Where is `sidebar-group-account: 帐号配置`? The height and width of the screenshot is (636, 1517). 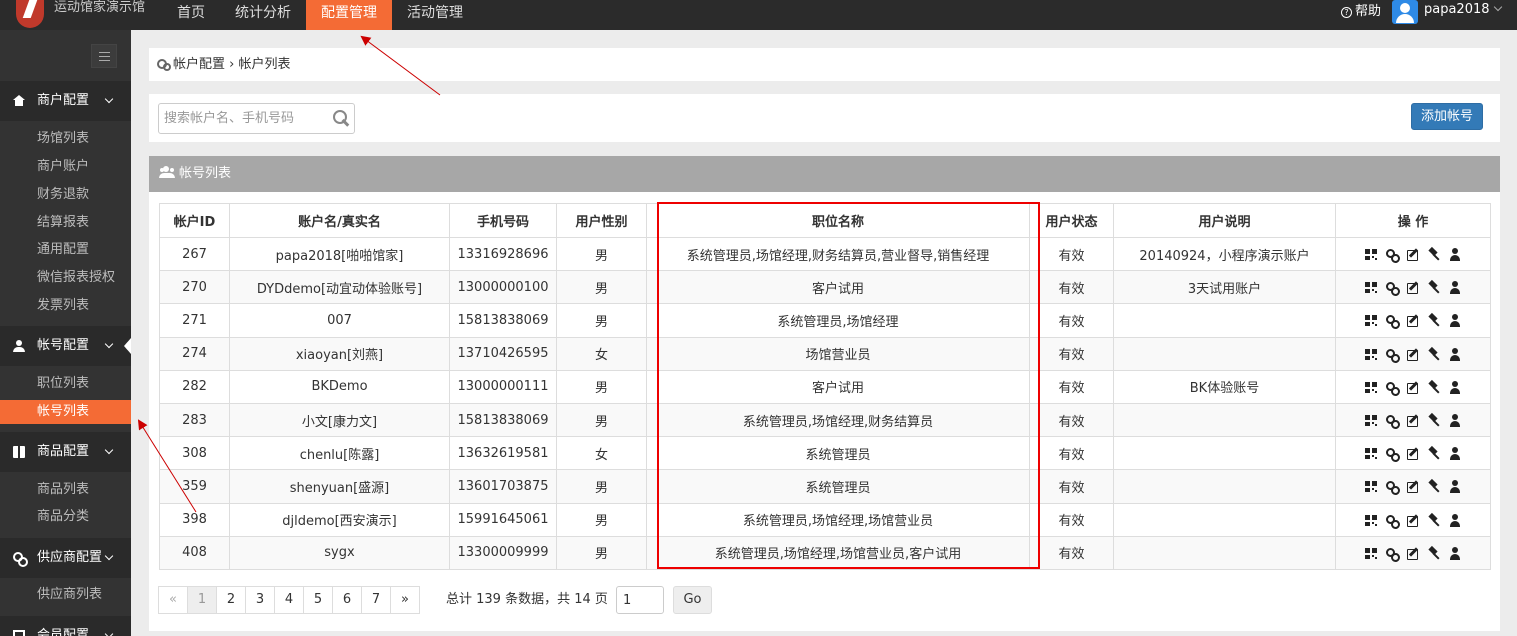
sidebar-group-account: 帐号配置 is located at coordinates (65, 346).